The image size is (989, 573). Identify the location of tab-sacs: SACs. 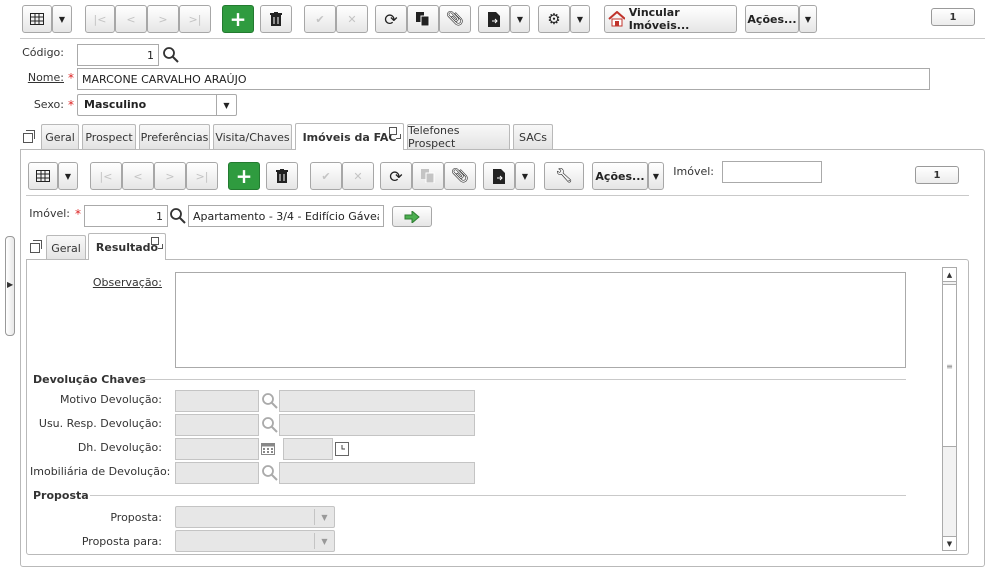
(533, 136).